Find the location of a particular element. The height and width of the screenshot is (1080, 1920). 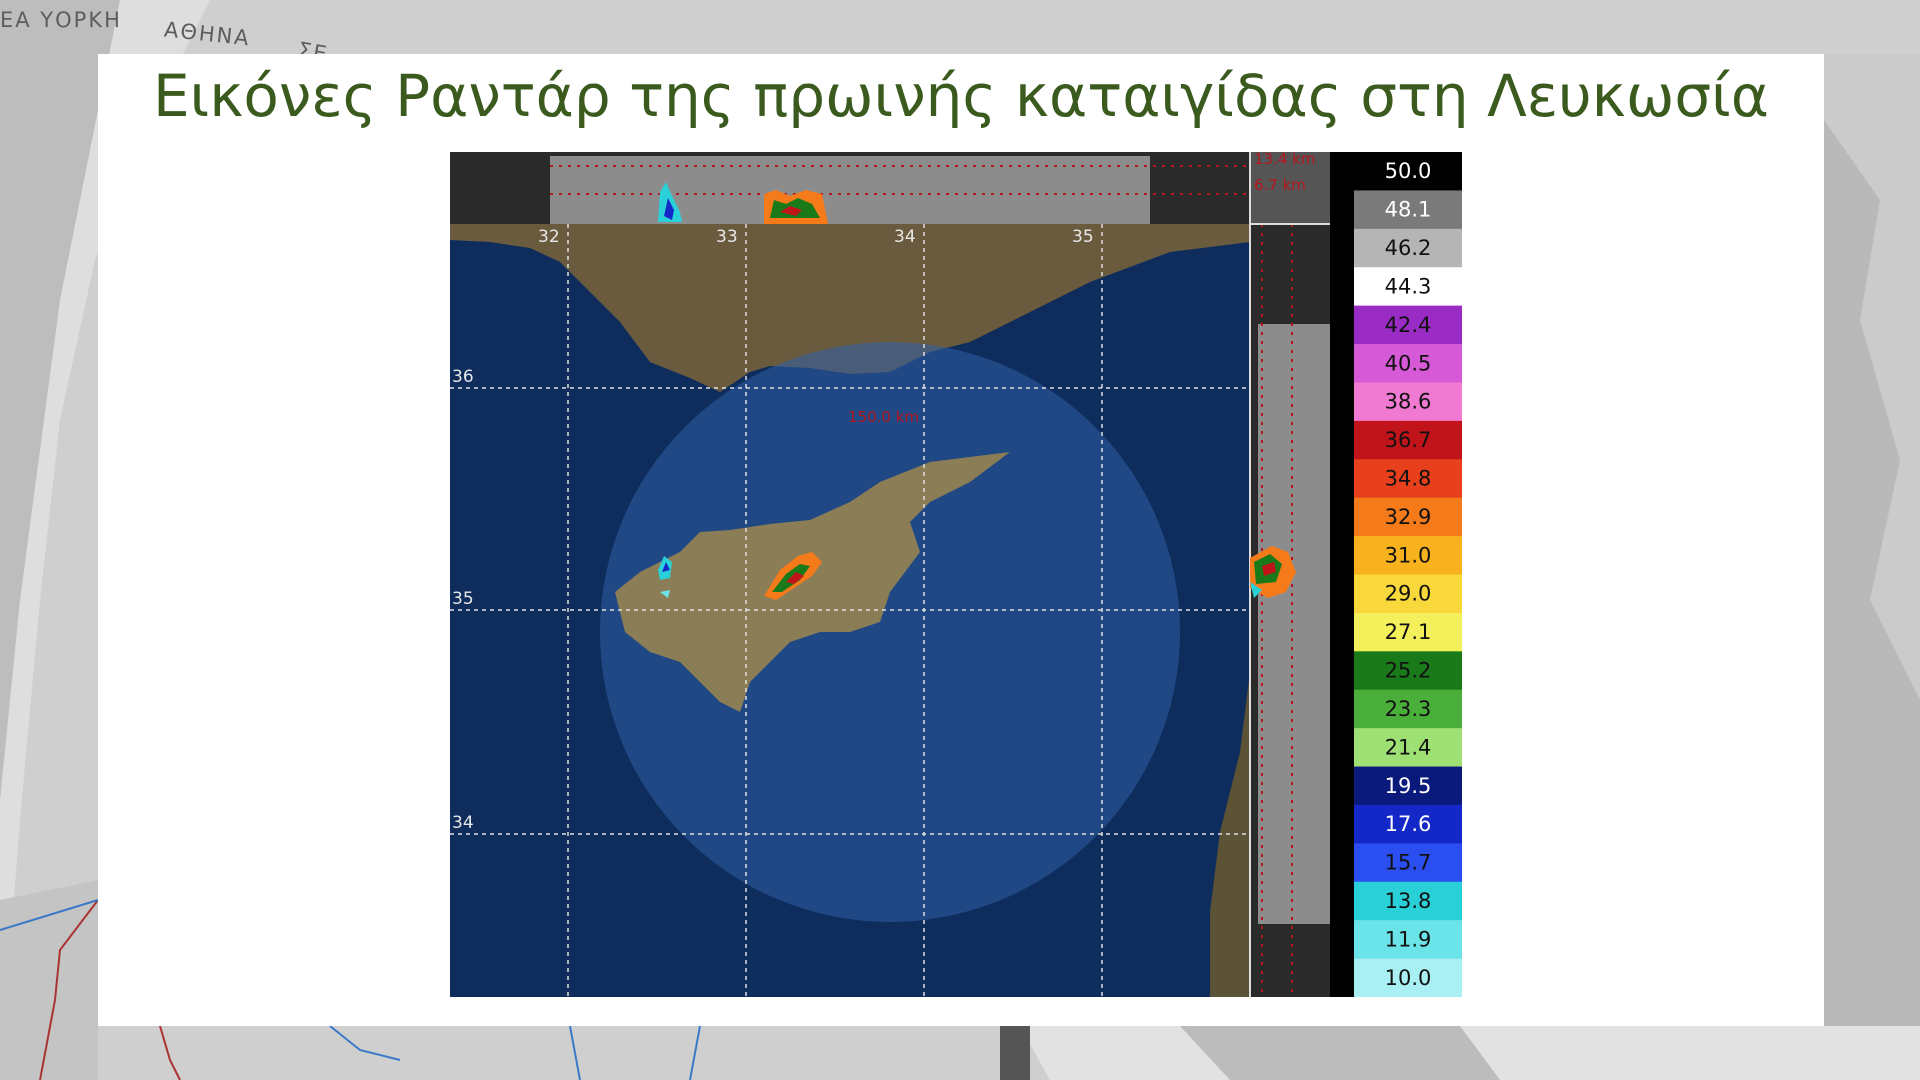

longitude-label: 32 is located at coordinates (549, 237).